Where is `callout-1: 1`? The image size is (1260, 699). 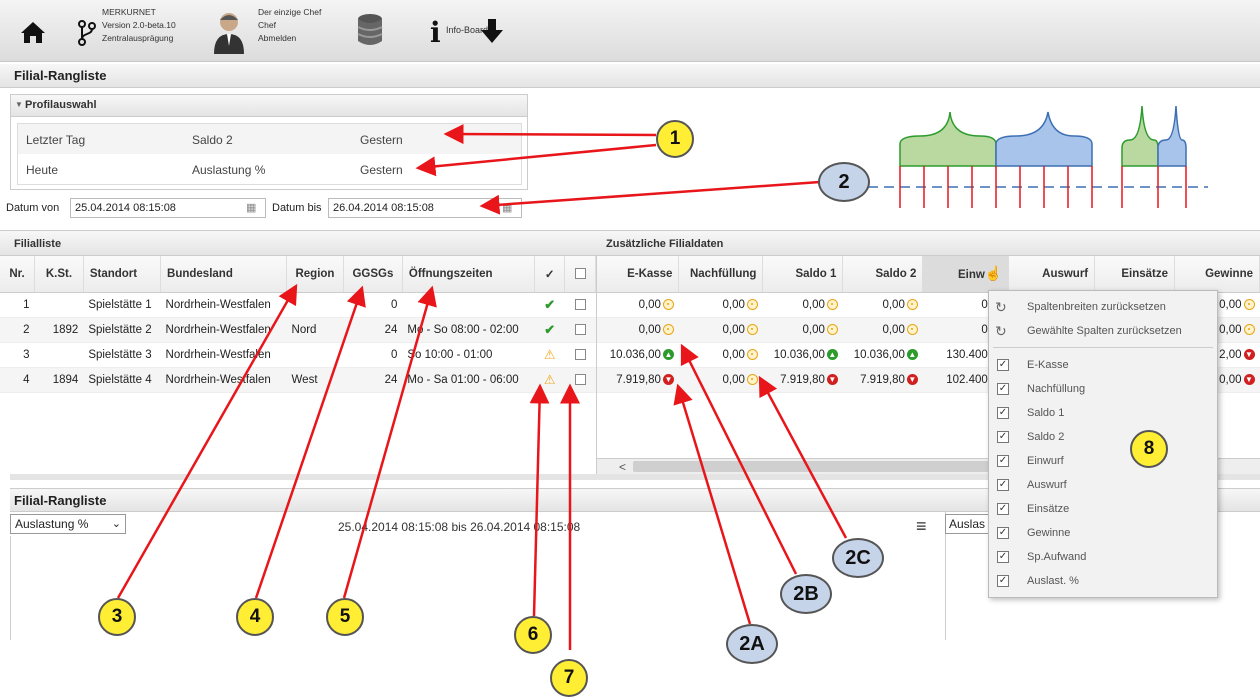
callout-1: 1 is located at coordinates (675, 139).